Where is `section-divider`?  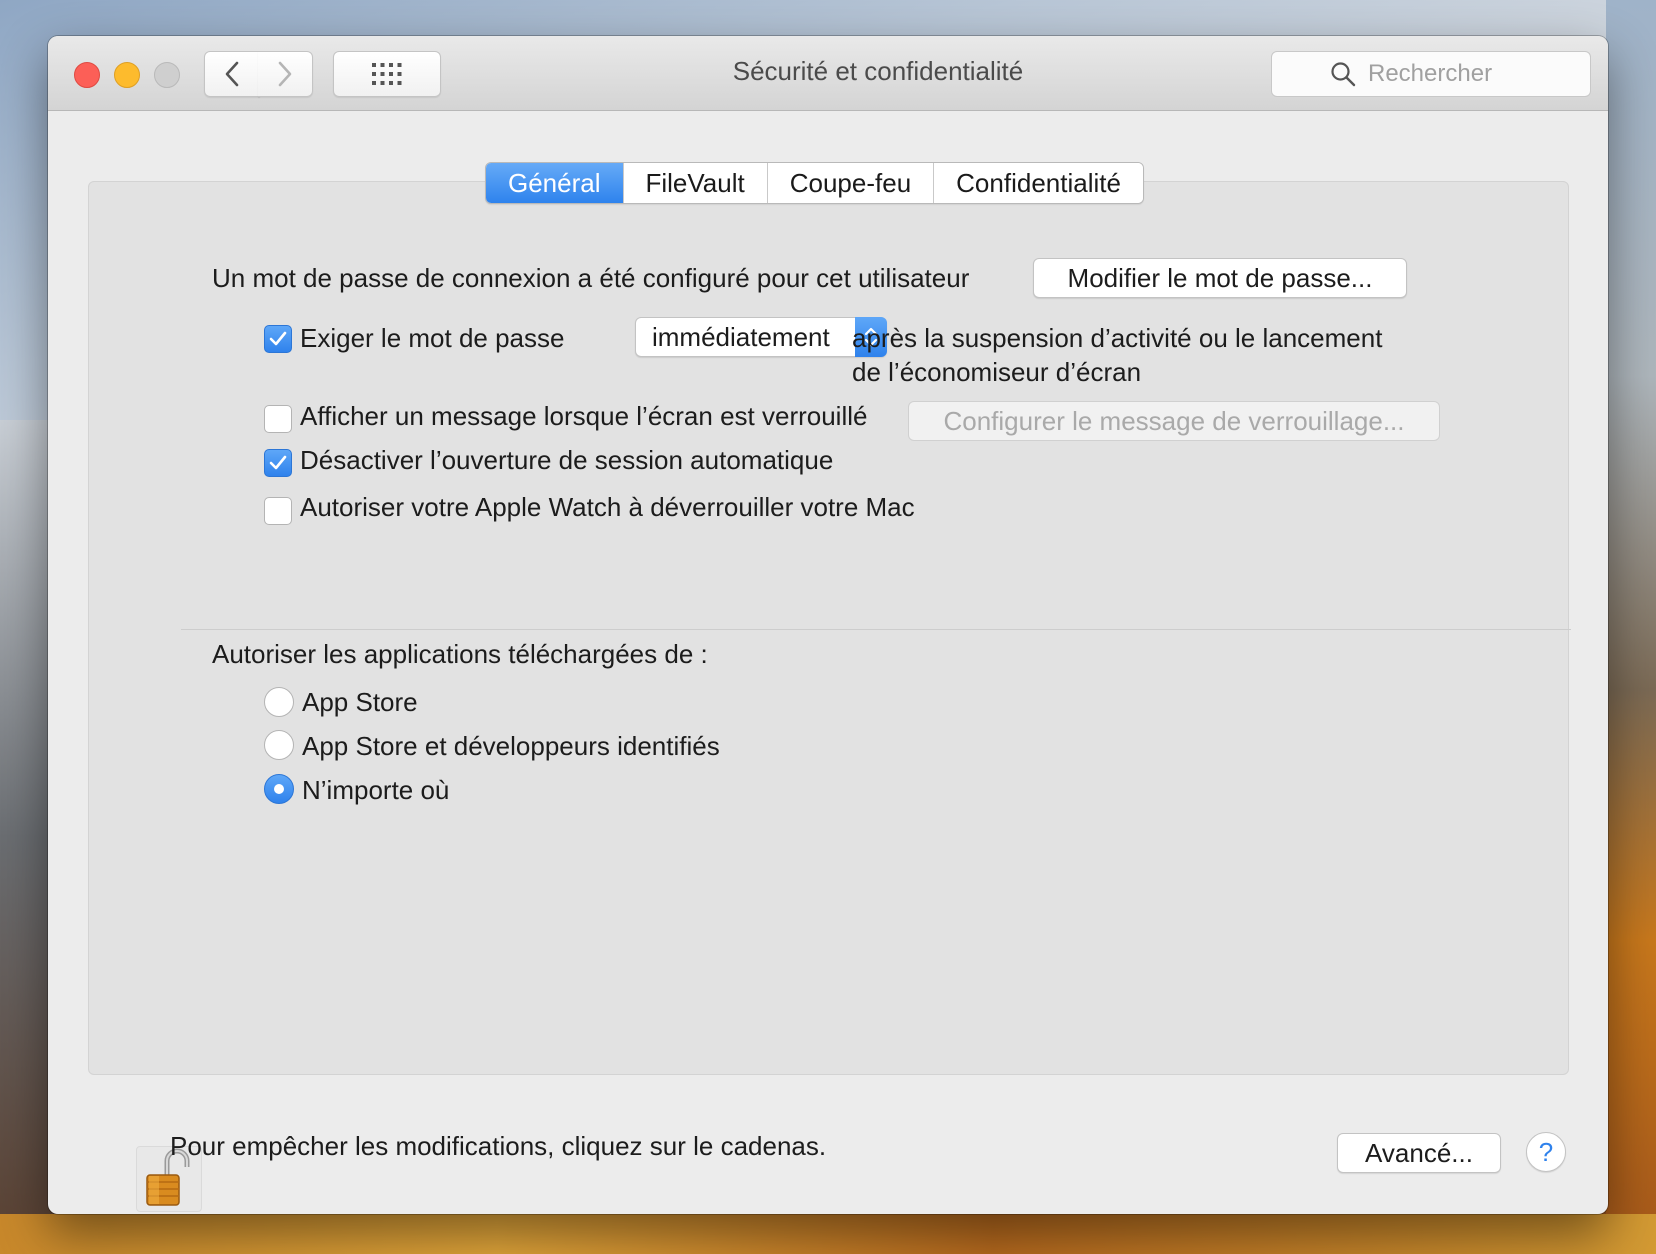 section-divider is located at coordinates (876, 629).